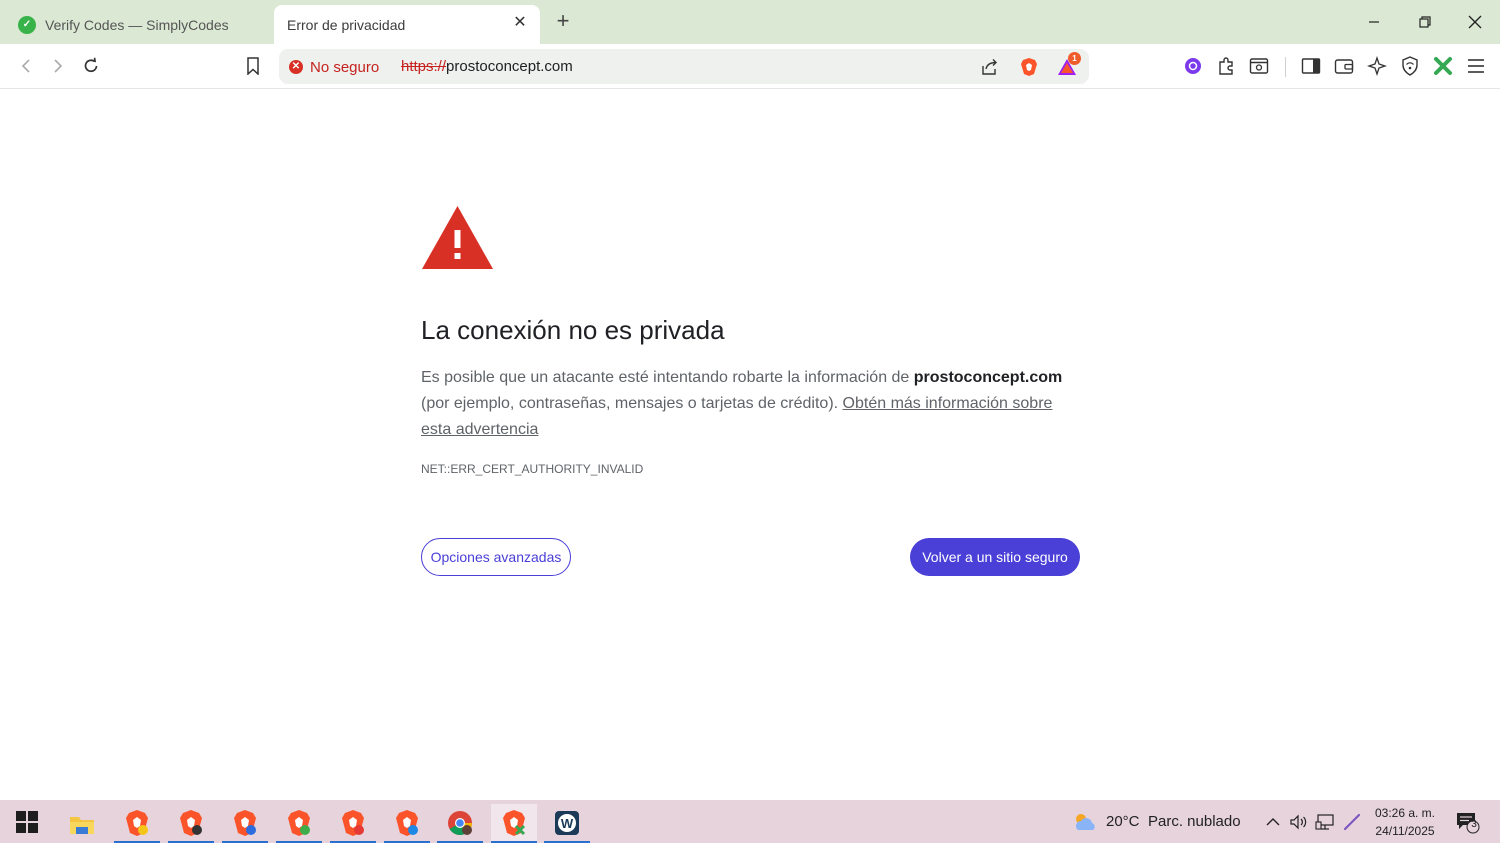 The width and height of the screenshot is (1500, 843). I want to click on taskbar-file-explorer, so click(82, 823).